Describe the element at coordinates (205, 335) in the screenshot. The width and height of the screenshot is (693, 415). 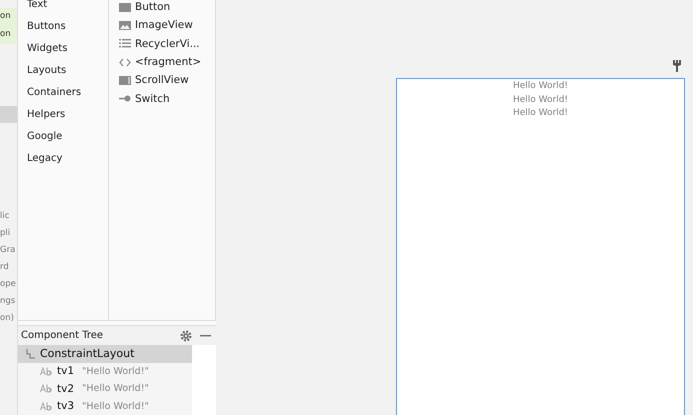
I see `minimize-icon` at that location.